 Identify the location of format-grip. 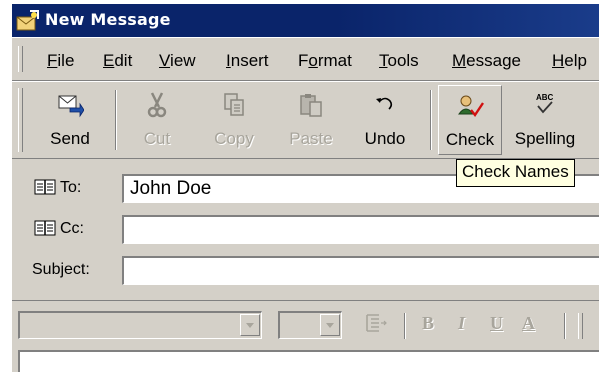
(580, 326).